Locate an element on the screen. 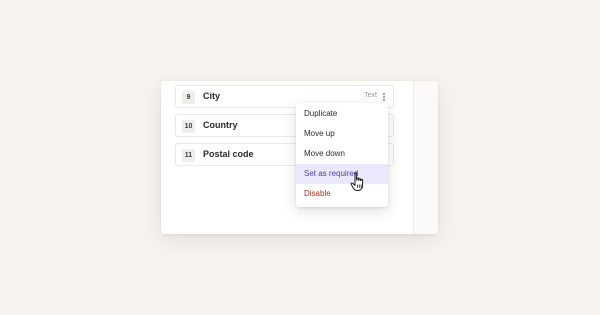  menu-item-set-as-required: Set as required is located at coordinates (342, 174).